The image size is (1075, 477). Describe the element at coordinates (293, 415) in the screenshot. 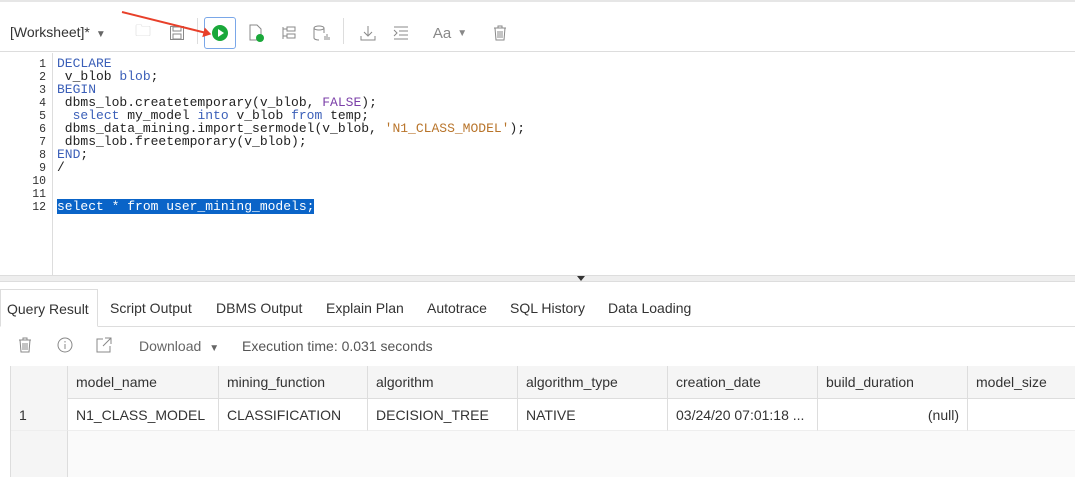

I see `table-cell: CLASSIFICATION` at that location.